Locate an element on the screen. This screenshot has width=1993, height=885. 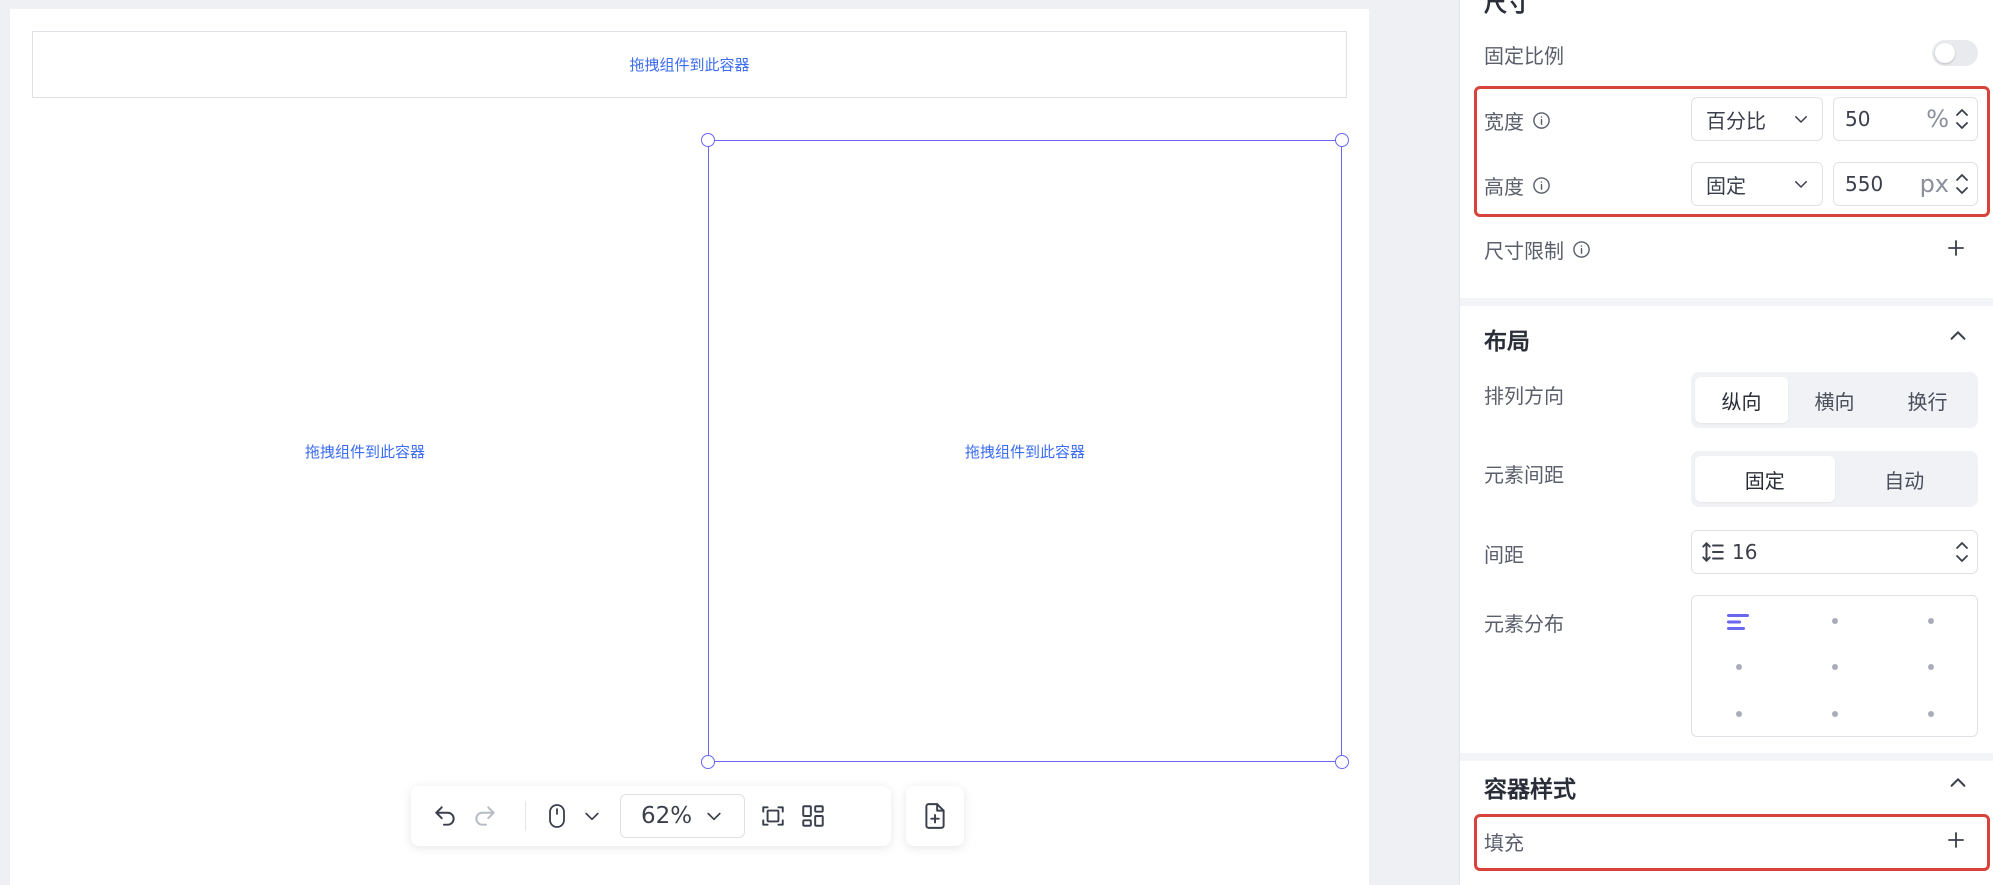
direction-label: 排列方向 is located at coordinates (1524, 396).